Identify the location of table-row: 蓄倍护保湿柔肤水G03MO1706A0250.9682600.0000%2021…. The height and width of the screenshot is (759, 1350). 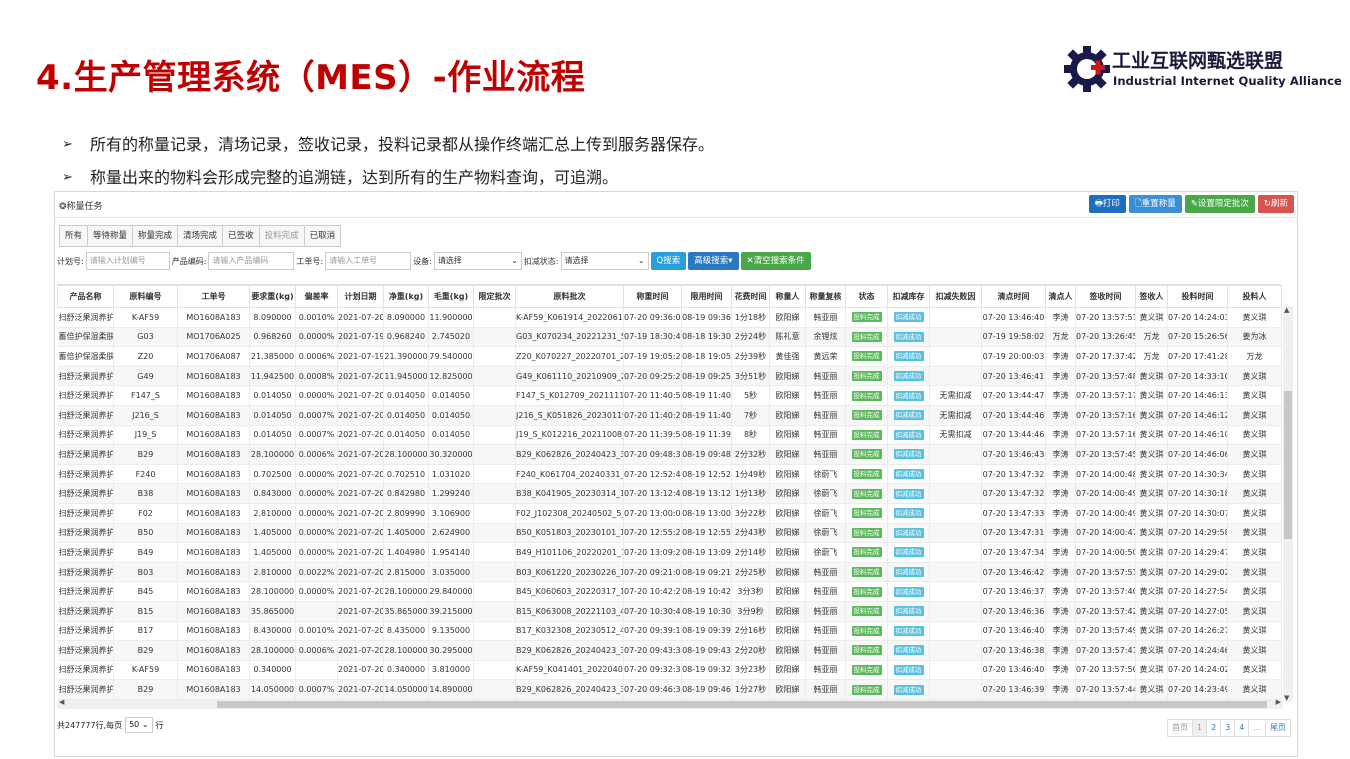
(669, 337).